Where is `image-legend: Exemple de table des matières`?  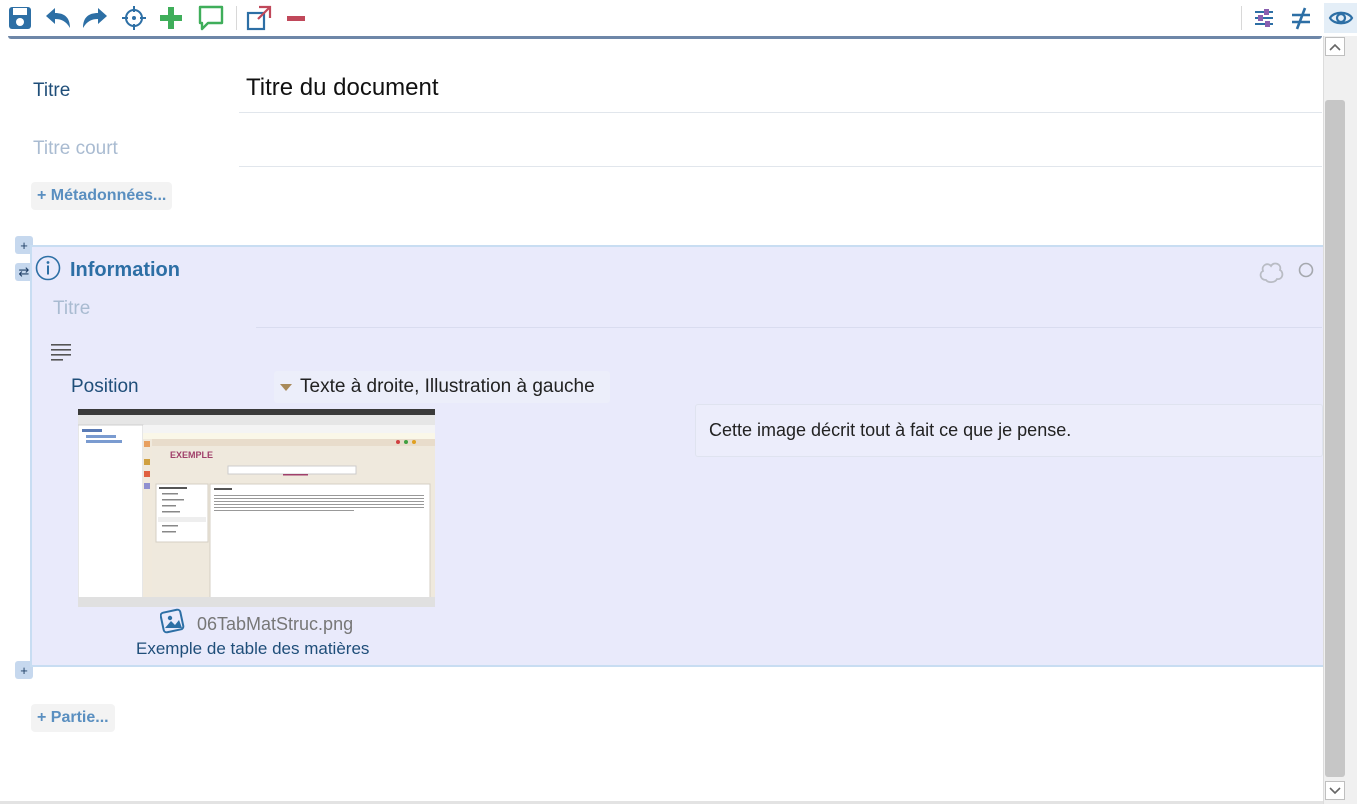 image-legend: Exemple de table des matières is located at coordinates (252, 649).